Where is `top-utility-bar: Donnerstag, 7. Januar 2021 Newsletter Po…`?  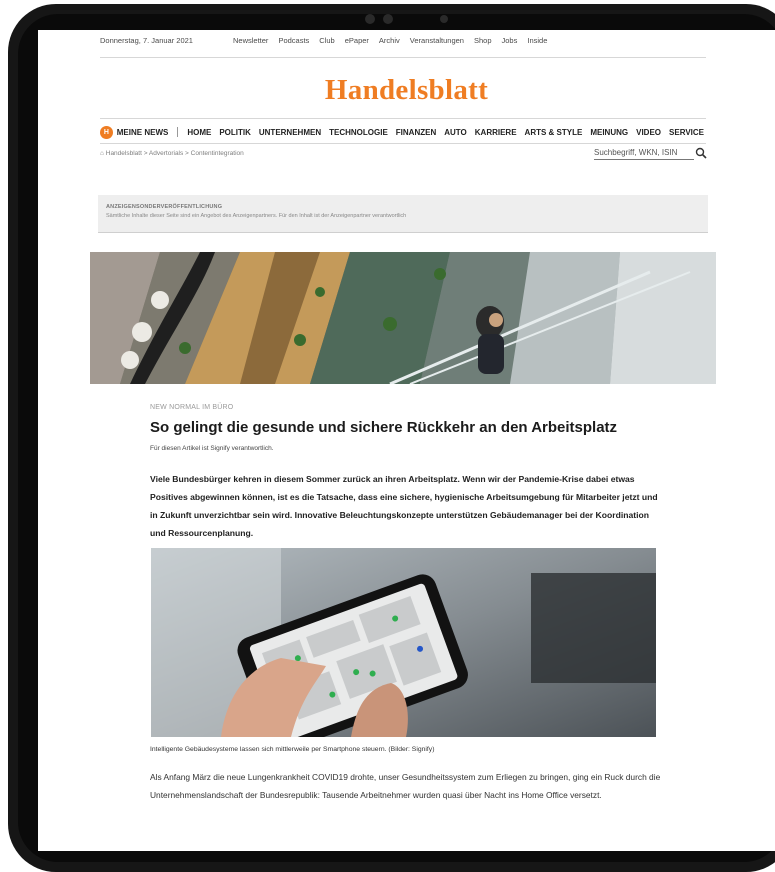
top-utility-bar: Donnerstag, 7. Januar 2021 Newsletter Po… is located at coordinates (405, 44).